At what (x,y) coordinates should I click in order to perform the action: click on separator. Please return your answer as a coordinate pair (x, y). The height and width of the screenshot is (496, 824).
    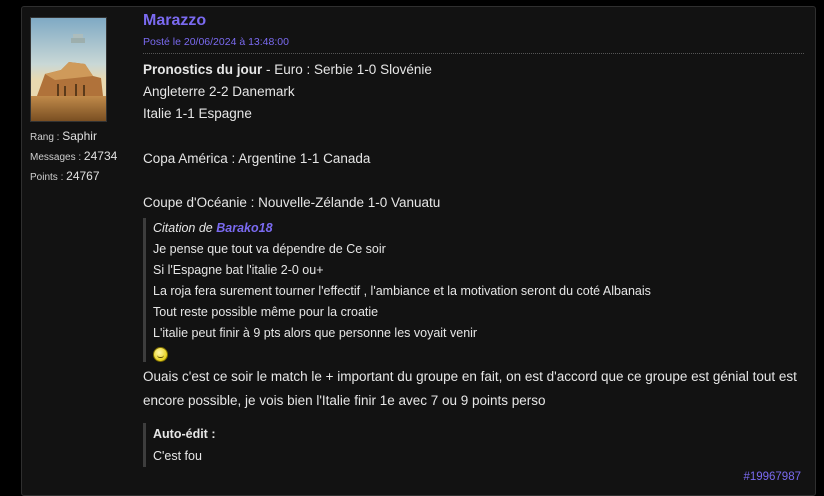
    Looking at the image, I should click on (473, 53).